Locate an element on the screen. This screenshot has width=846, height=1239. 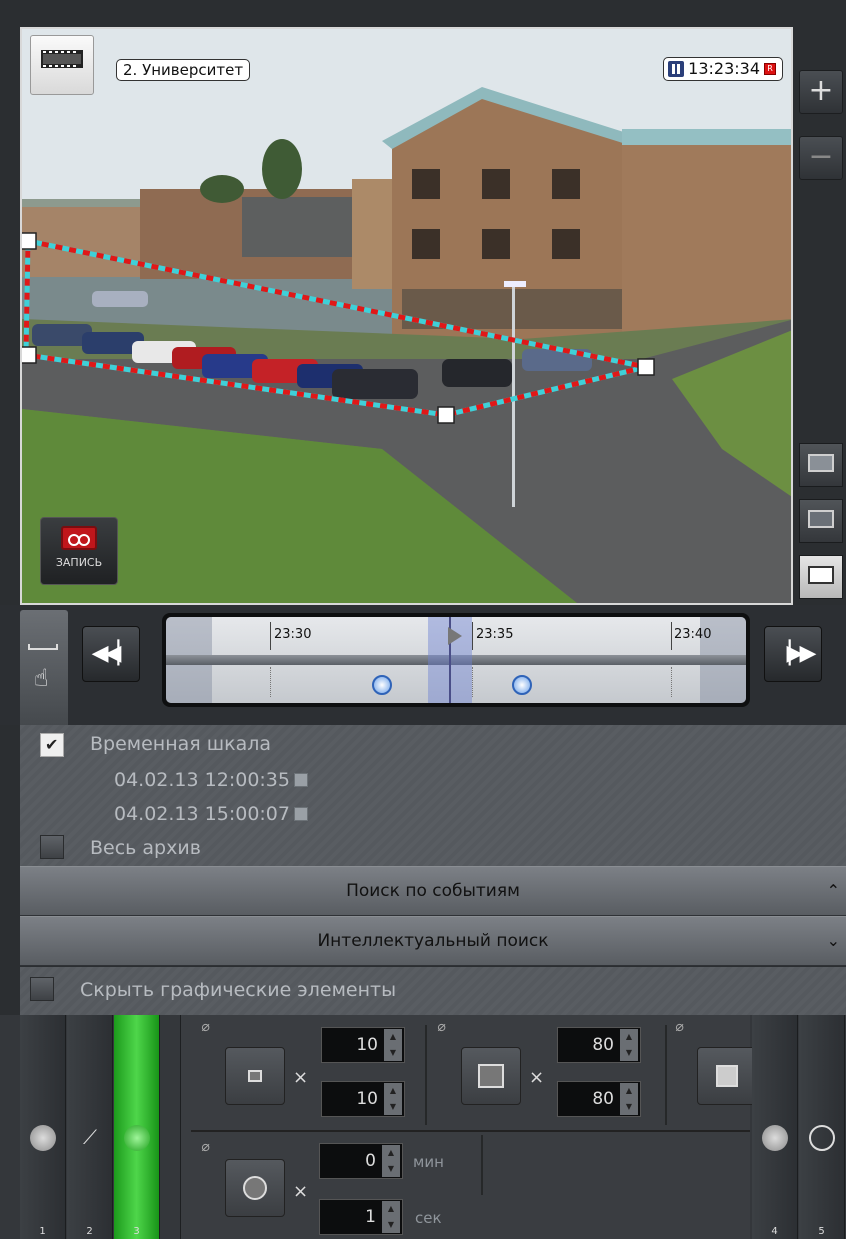
seconds-unit: сек is located at coordinates (428, 1218).